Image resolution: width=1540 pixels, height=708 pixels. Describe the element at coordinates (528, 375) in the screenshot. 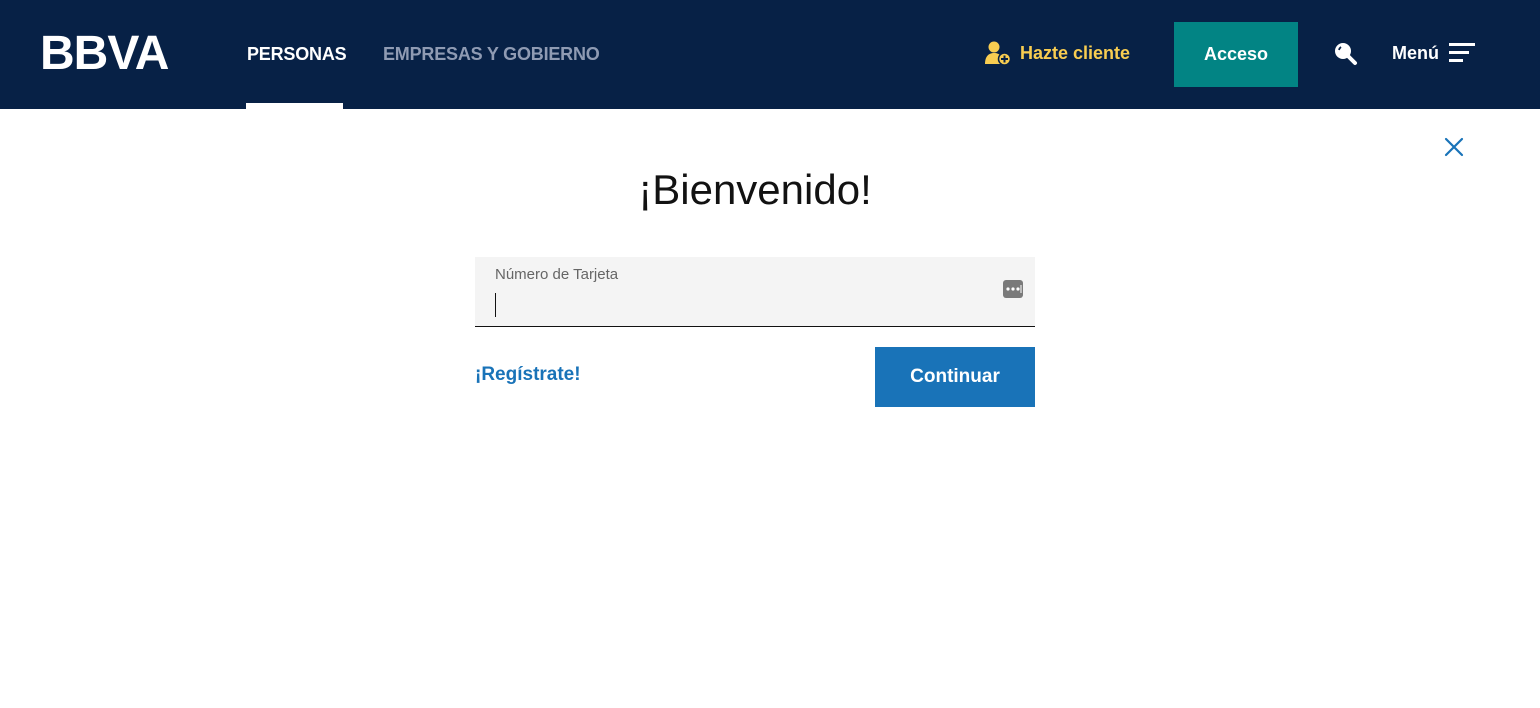

I see `register-link: ¡Regístrate!` at that location.